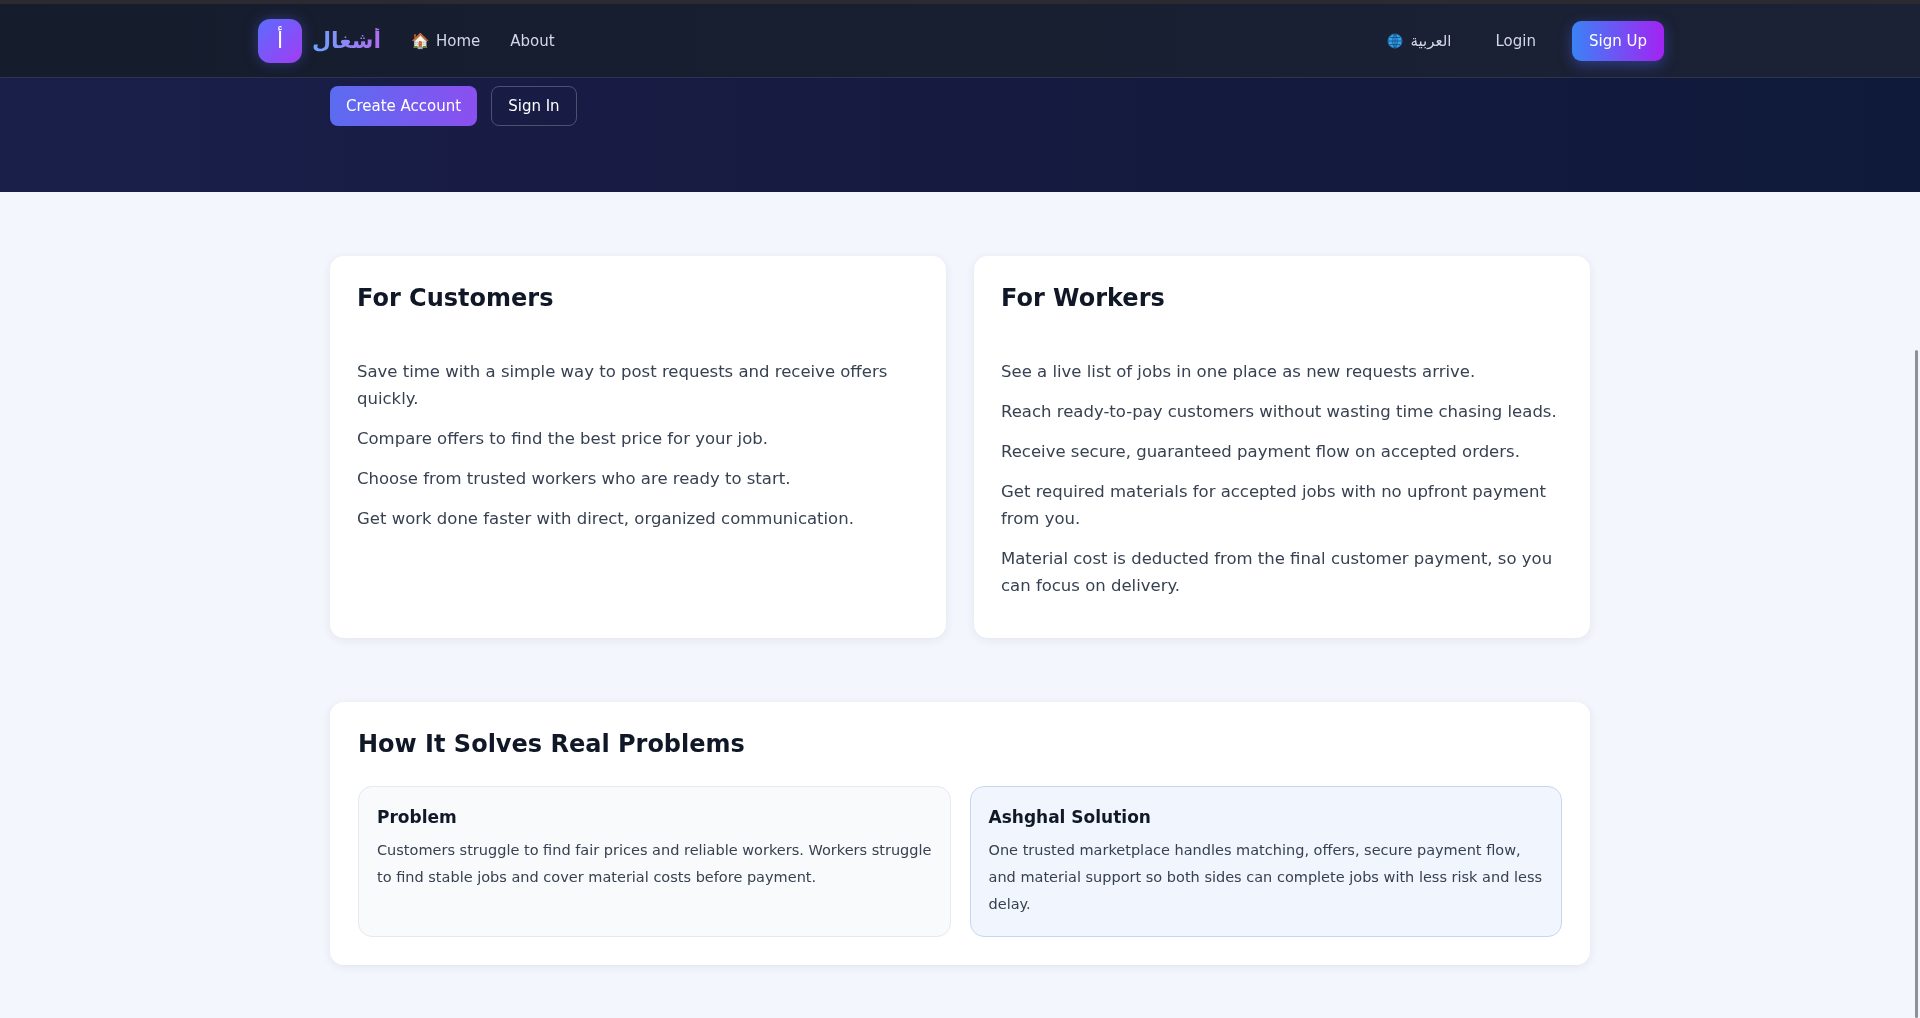 The image size is (1920, 1018). Describe the element at coordinates (346, 40) in the screenshot. I see `brand-name: أشغال` at that location.